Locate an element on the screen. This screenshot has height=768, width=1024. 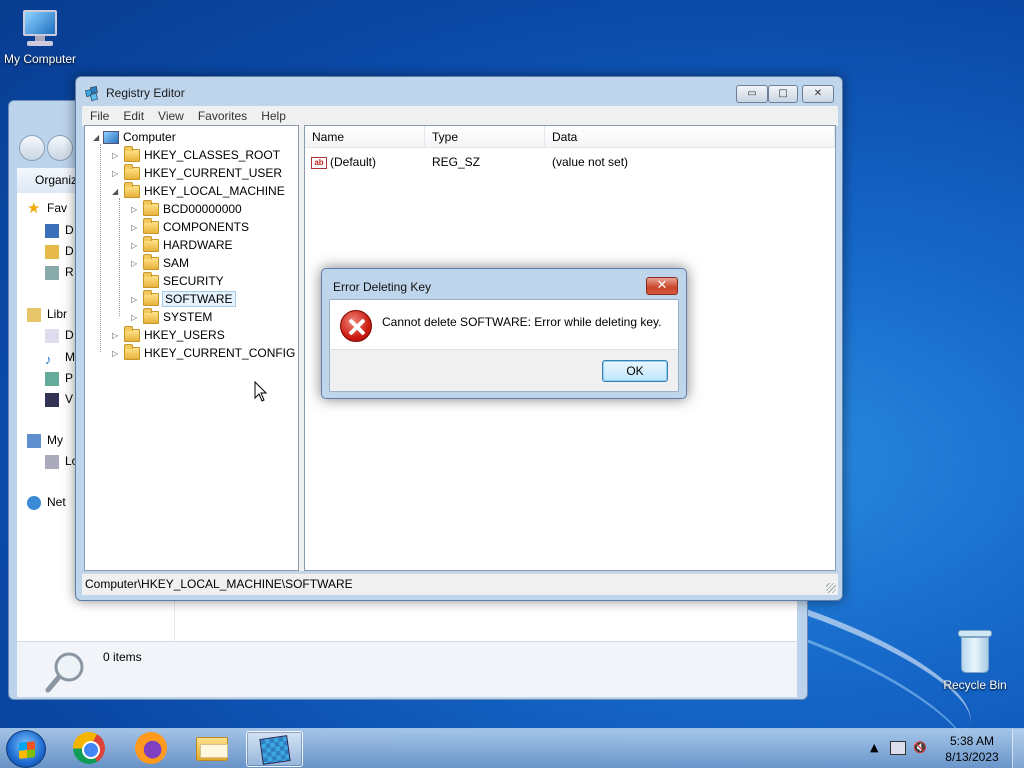
nav-item: Lo is located at coordinates (61, 461).